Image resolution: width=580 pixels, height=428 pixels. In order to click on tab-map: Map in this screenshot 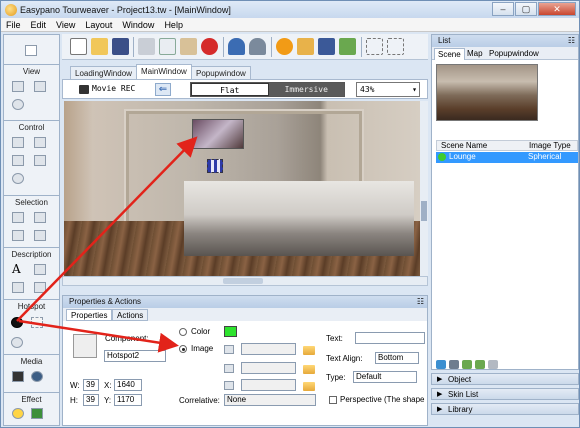, I will do `click(475, 53)`.